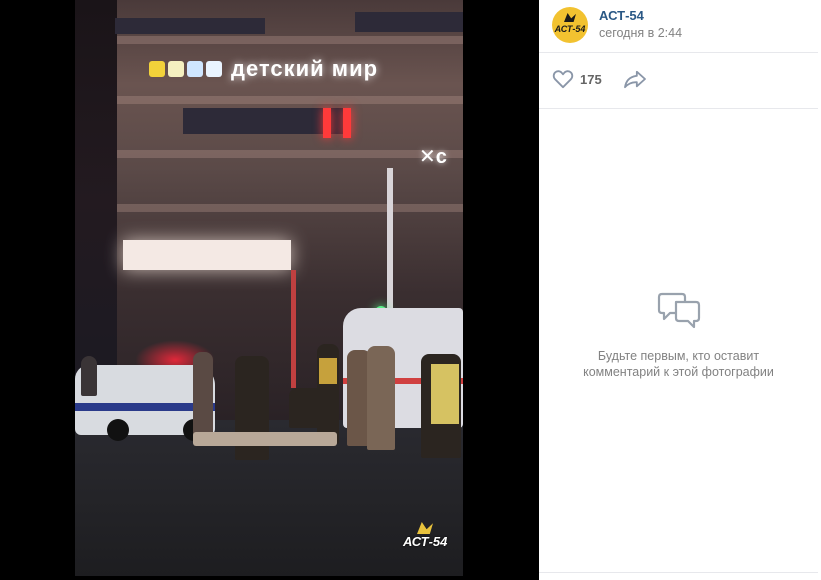 This screenshot has height=580, width=821. What do you see at coordinates (563, 79) in the screenshot?
I see `heart-icon` at bounding box center [563, 79].